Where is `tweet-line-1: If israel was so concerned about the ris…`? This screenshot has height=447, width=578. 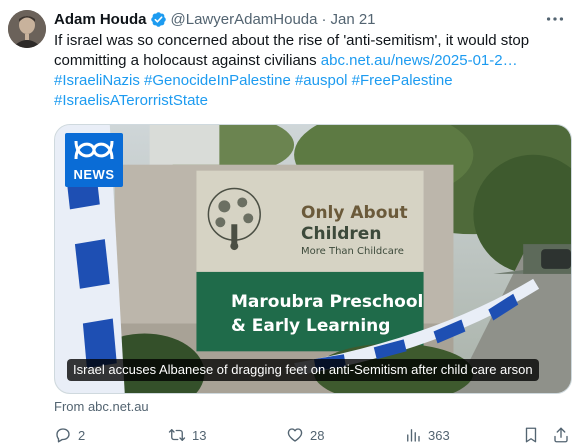
tweet-line-1: If israel was so concerned about the ris… is located at coordinates (292, 40).